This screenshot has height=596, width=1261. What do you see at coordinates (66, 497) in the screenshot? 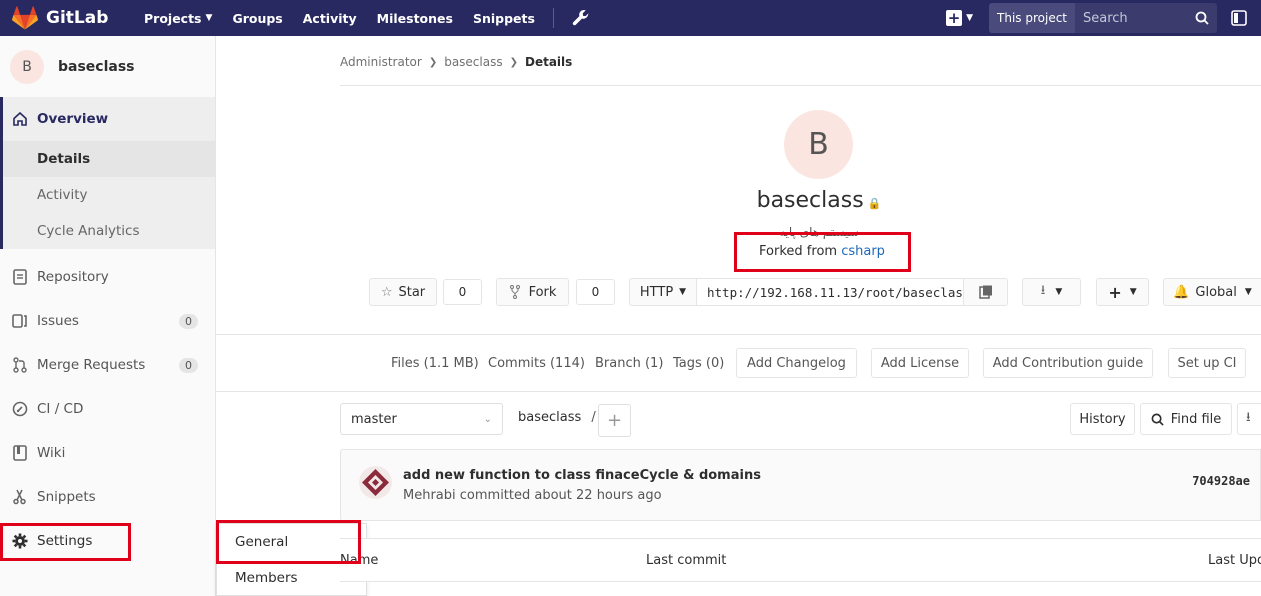
I see `sidebar-item-label: Snippets` at bounding box center [66, 497].